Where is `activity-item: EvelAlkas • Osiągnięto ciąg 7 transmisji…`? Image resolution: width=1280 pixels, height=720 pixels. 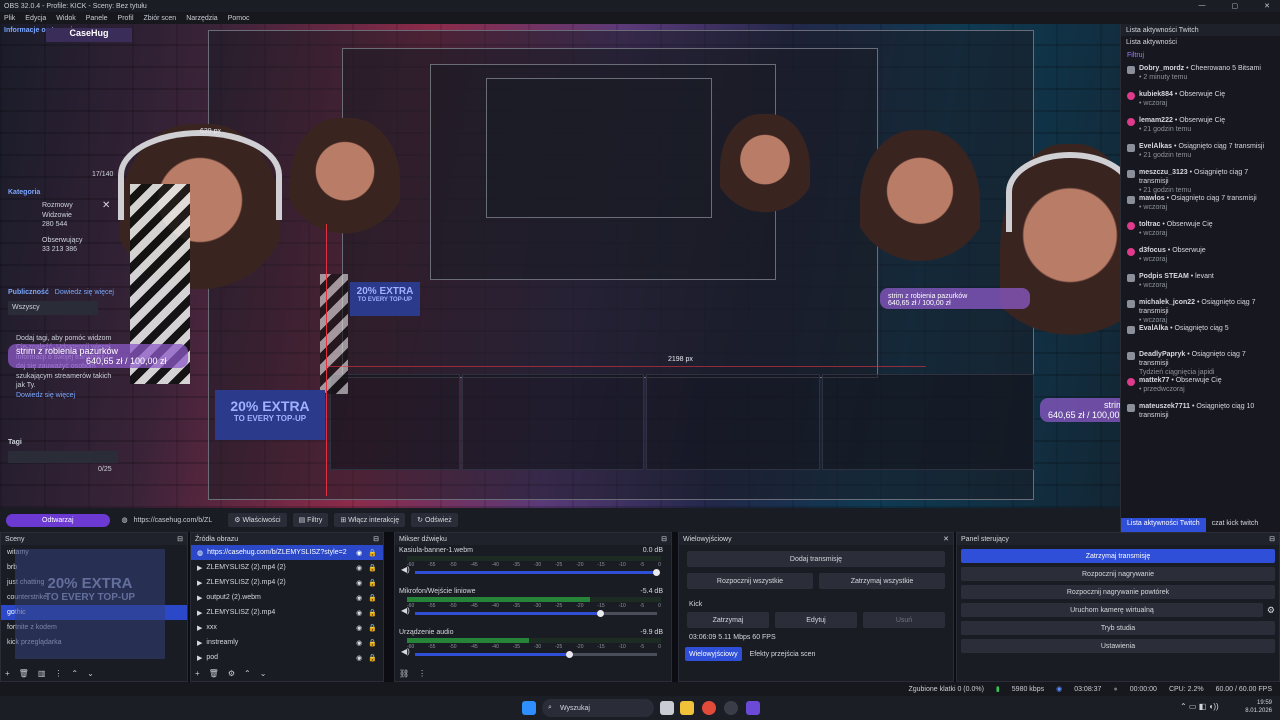 activity-item: EvelAlkas • Osiągnięto ciąg 7 transmisji… is located at coordinates (1200, 153).